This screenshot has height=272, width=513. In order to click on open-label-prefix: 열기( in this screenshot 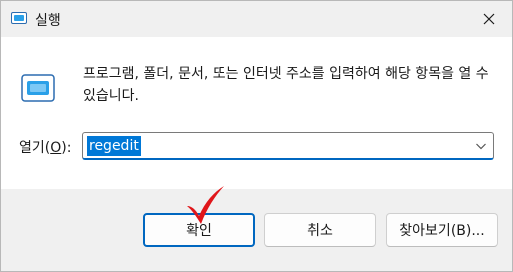, I will do `click(35, 148)`.